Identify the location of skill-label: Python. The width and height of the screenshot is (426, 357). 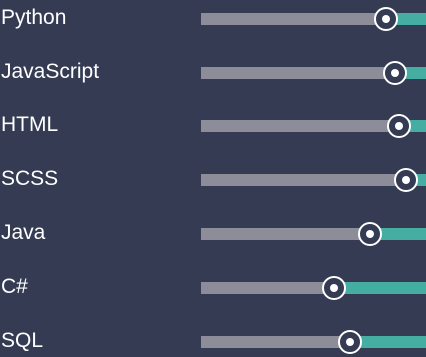
(34, 17).